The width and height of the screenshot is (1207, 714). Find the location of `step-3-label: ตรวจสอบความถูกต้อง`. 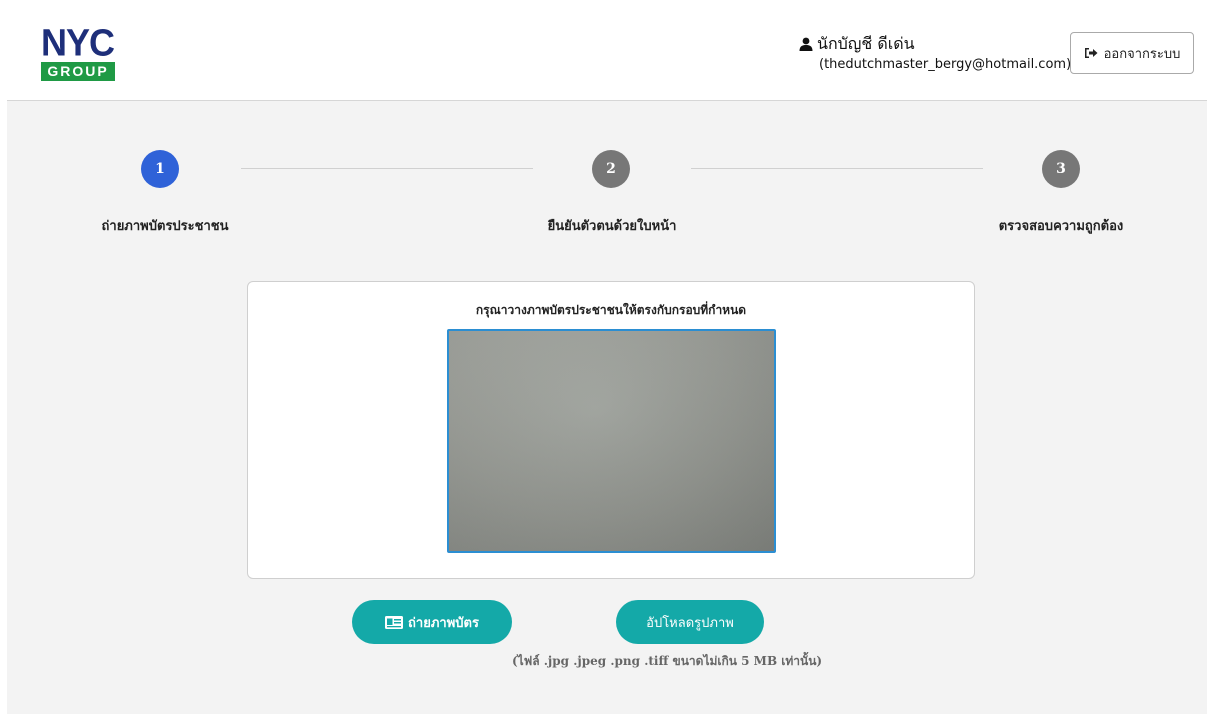

step-3-label: ตรวจสอบความถูกต้อง is located at coordinates (1061, 226).